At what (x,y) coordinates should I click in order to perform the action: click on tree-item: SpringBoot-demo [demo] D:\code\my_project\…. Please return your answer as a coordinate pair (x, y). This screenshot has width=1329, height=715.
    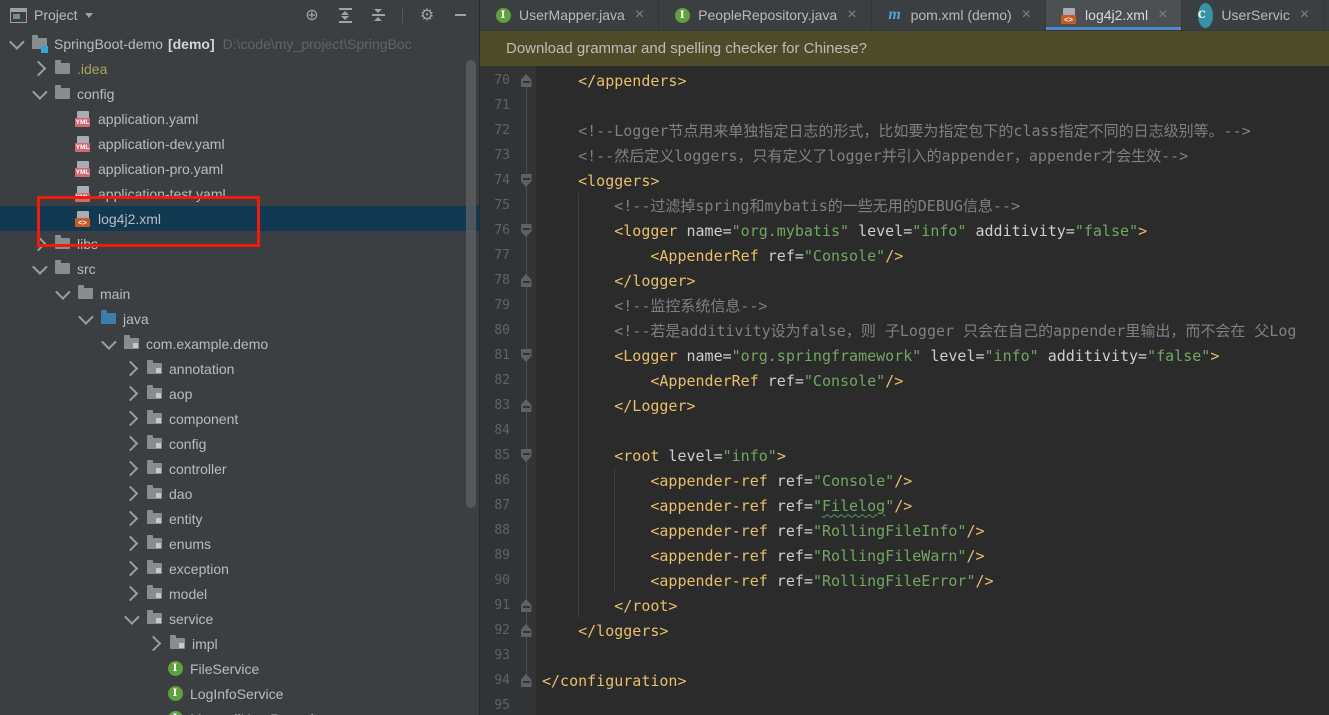
    Looking at the image, I should click on (239, 43).